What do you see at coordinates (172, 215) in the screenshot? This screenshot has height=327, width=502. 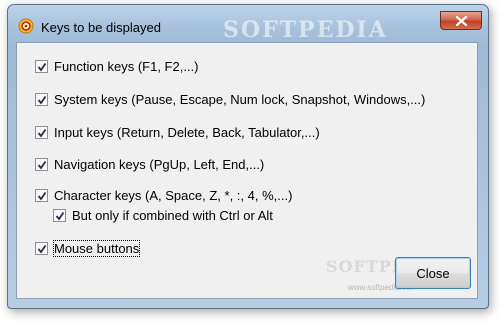 I see `option-label: But only if combined with Ctrl or Alt` at bounding box center [172, 215].